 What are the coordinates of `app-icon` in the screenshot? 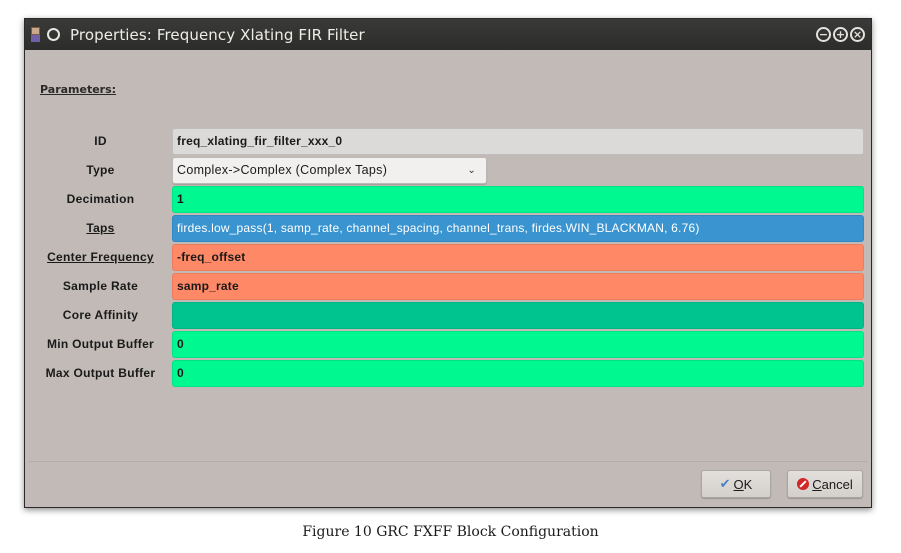 It's located at (35, 34).